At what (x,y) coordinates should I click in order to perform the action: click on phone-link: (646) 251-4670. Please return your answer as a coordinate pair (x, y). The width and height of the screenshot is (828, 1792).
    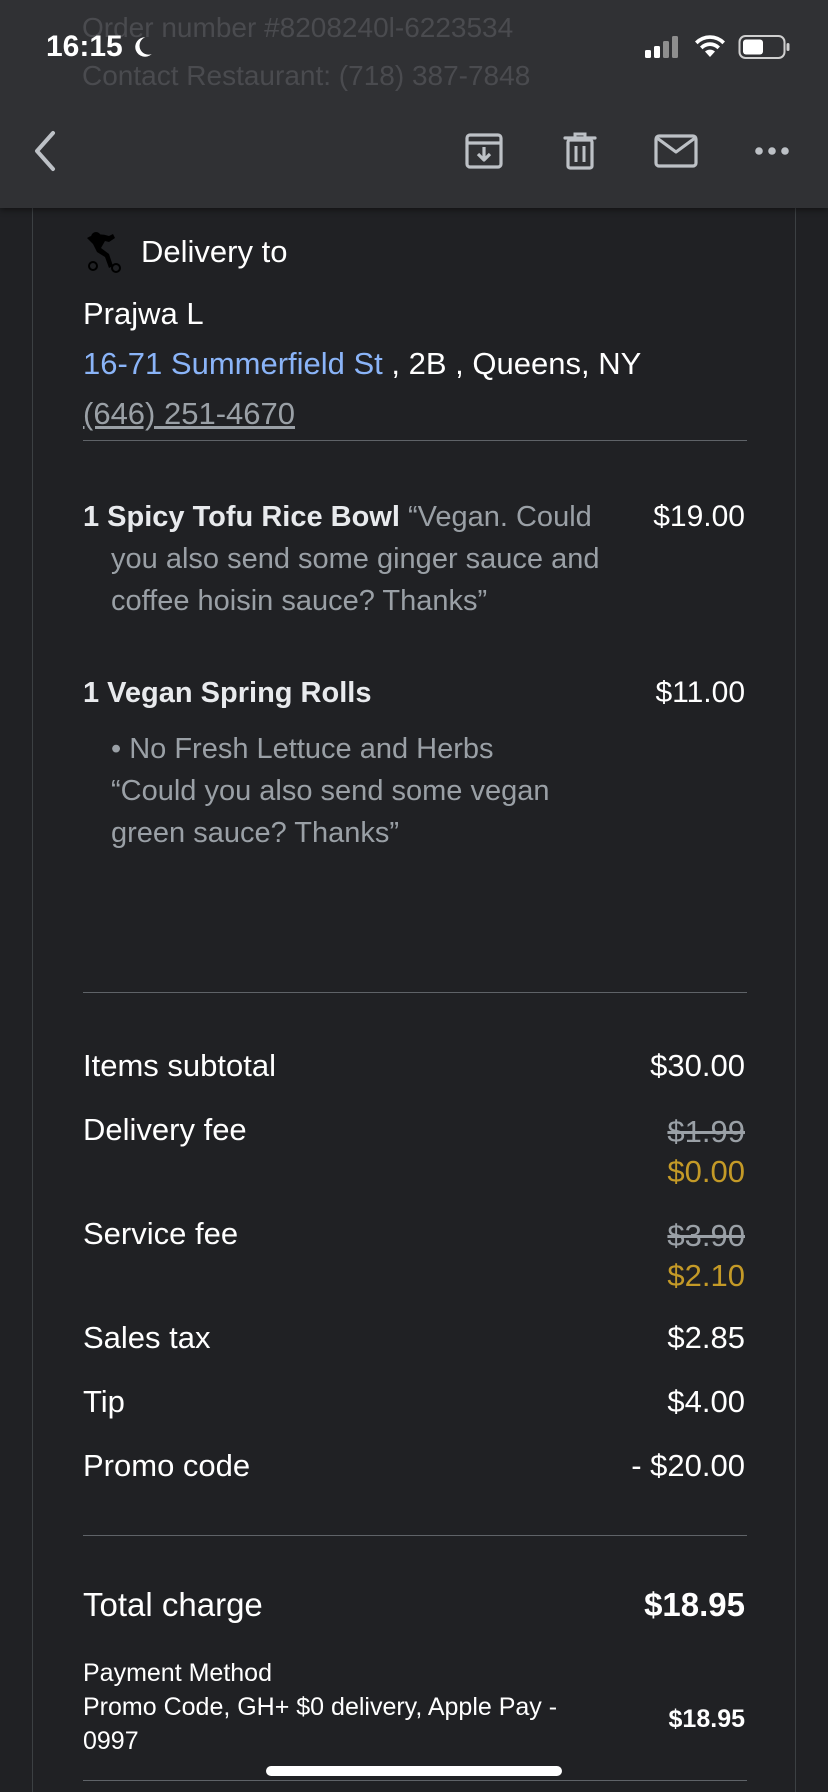
    Looking at the image, I should click on (414, 414).